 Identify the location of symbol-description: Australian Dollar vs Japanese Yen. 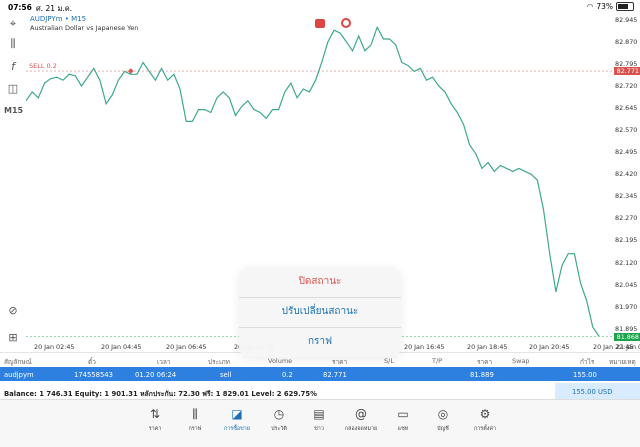
(84, 28).